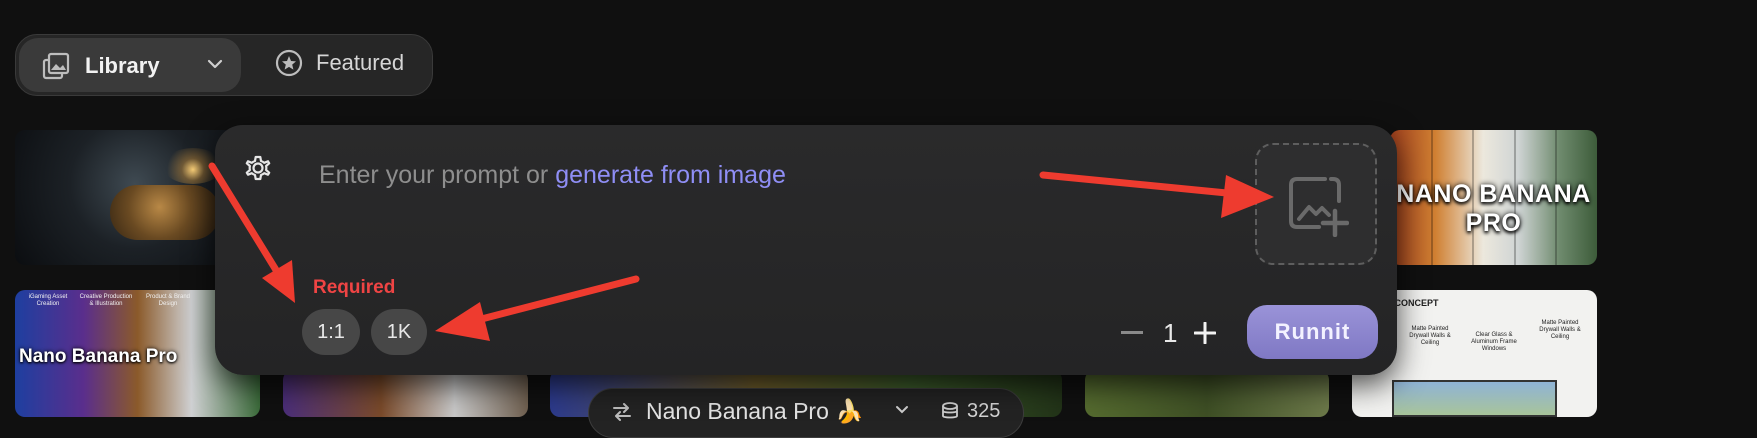 This screenshot has width=1757, height=438. I want to click on gauntlet-image, so click(165, 212).